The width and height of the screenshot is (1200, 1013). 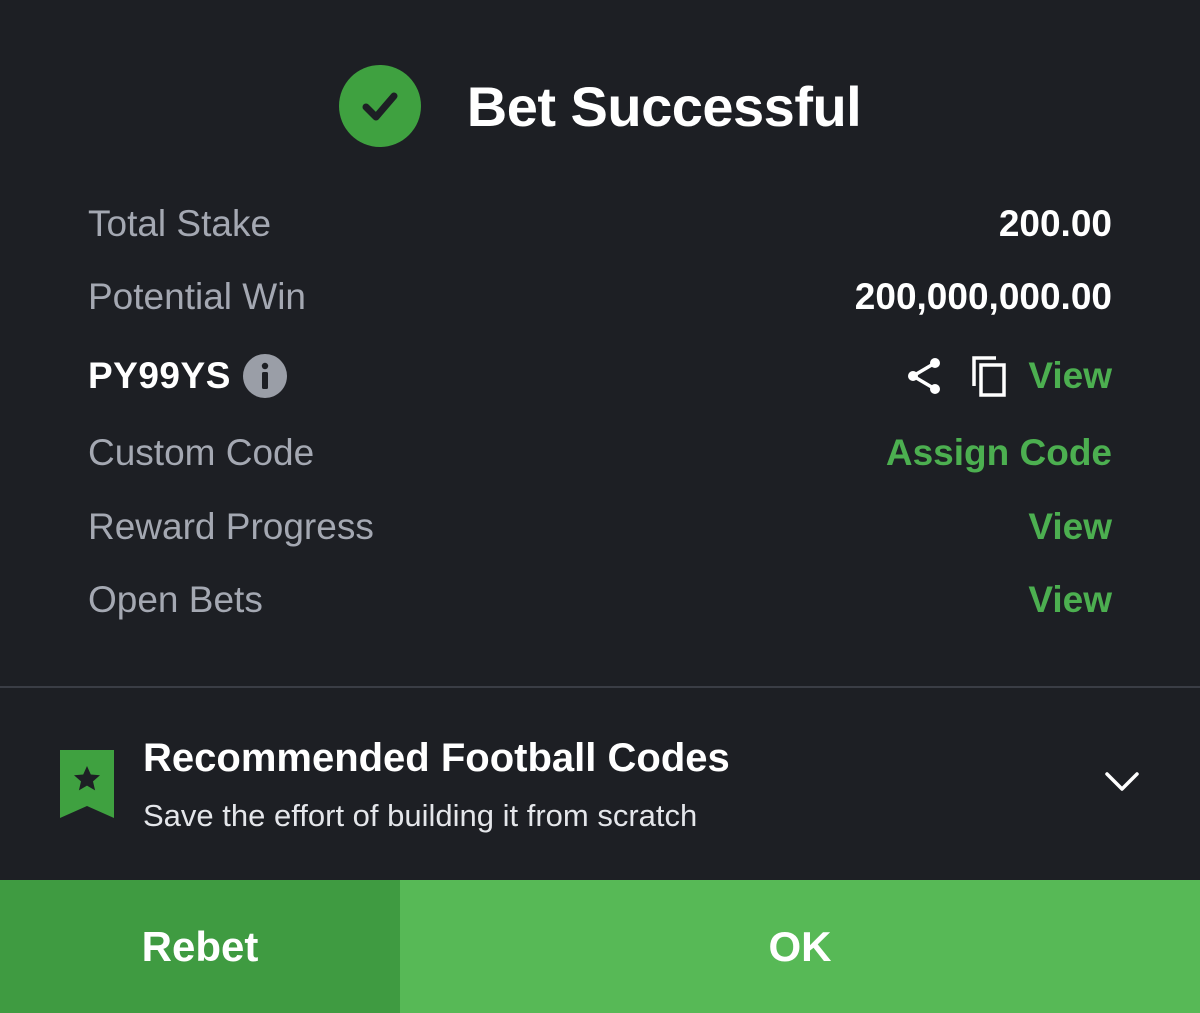 I want to click on share-icon, so click(x=924, y=376).